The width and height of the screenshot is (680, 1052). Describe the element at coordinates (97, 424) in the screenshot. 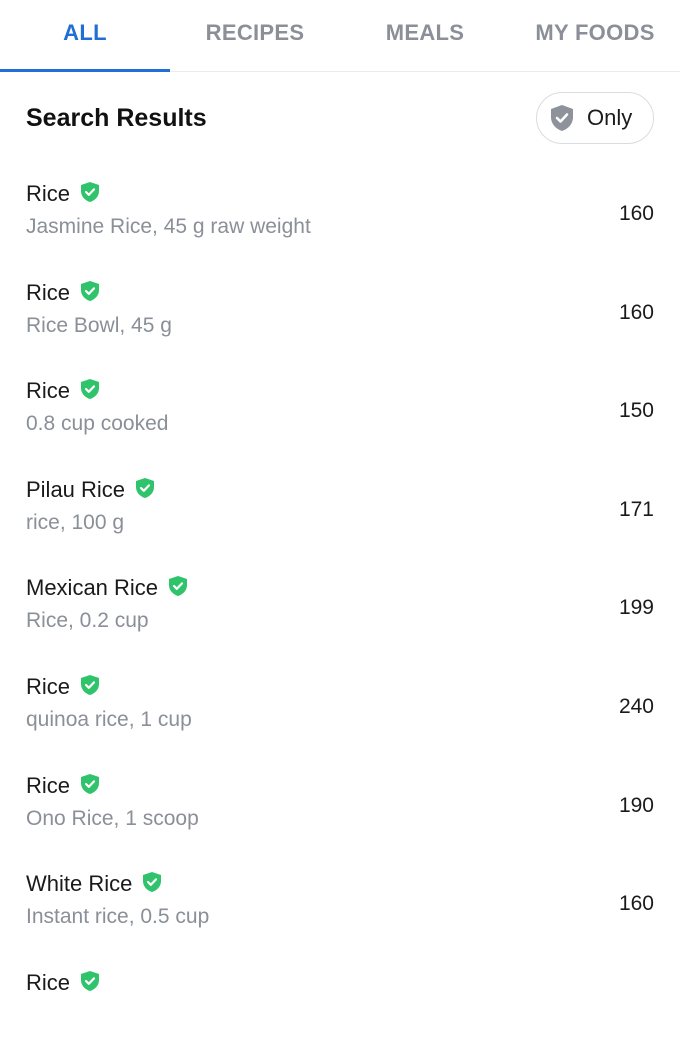

I see `food-description: 0.8 cup cooked` at that location.